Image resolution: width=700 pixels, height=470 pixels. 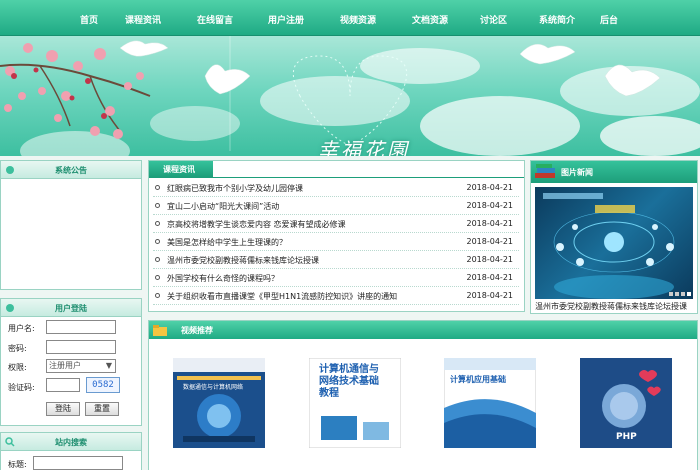 I want to click on picture-news-caption: 温州市委党校副教授蒋儒标来钱库论坛授课, so click(x=616, y=306).